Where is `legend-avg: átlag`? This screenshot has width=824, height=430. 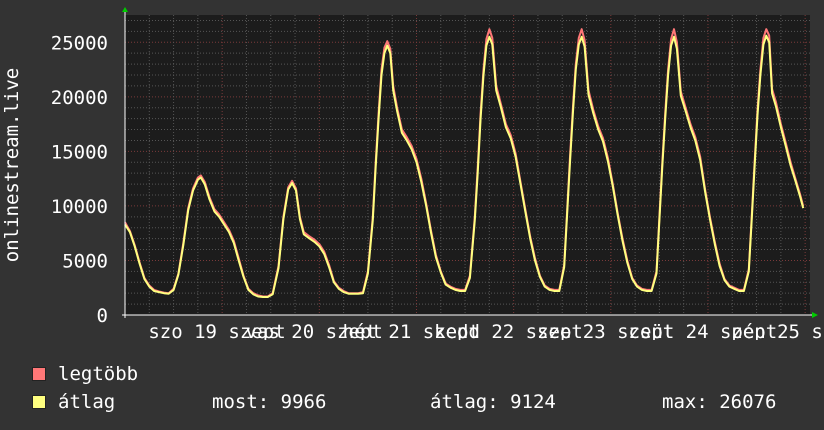 legend-avg: átlag is located at coordinates (73, 402).